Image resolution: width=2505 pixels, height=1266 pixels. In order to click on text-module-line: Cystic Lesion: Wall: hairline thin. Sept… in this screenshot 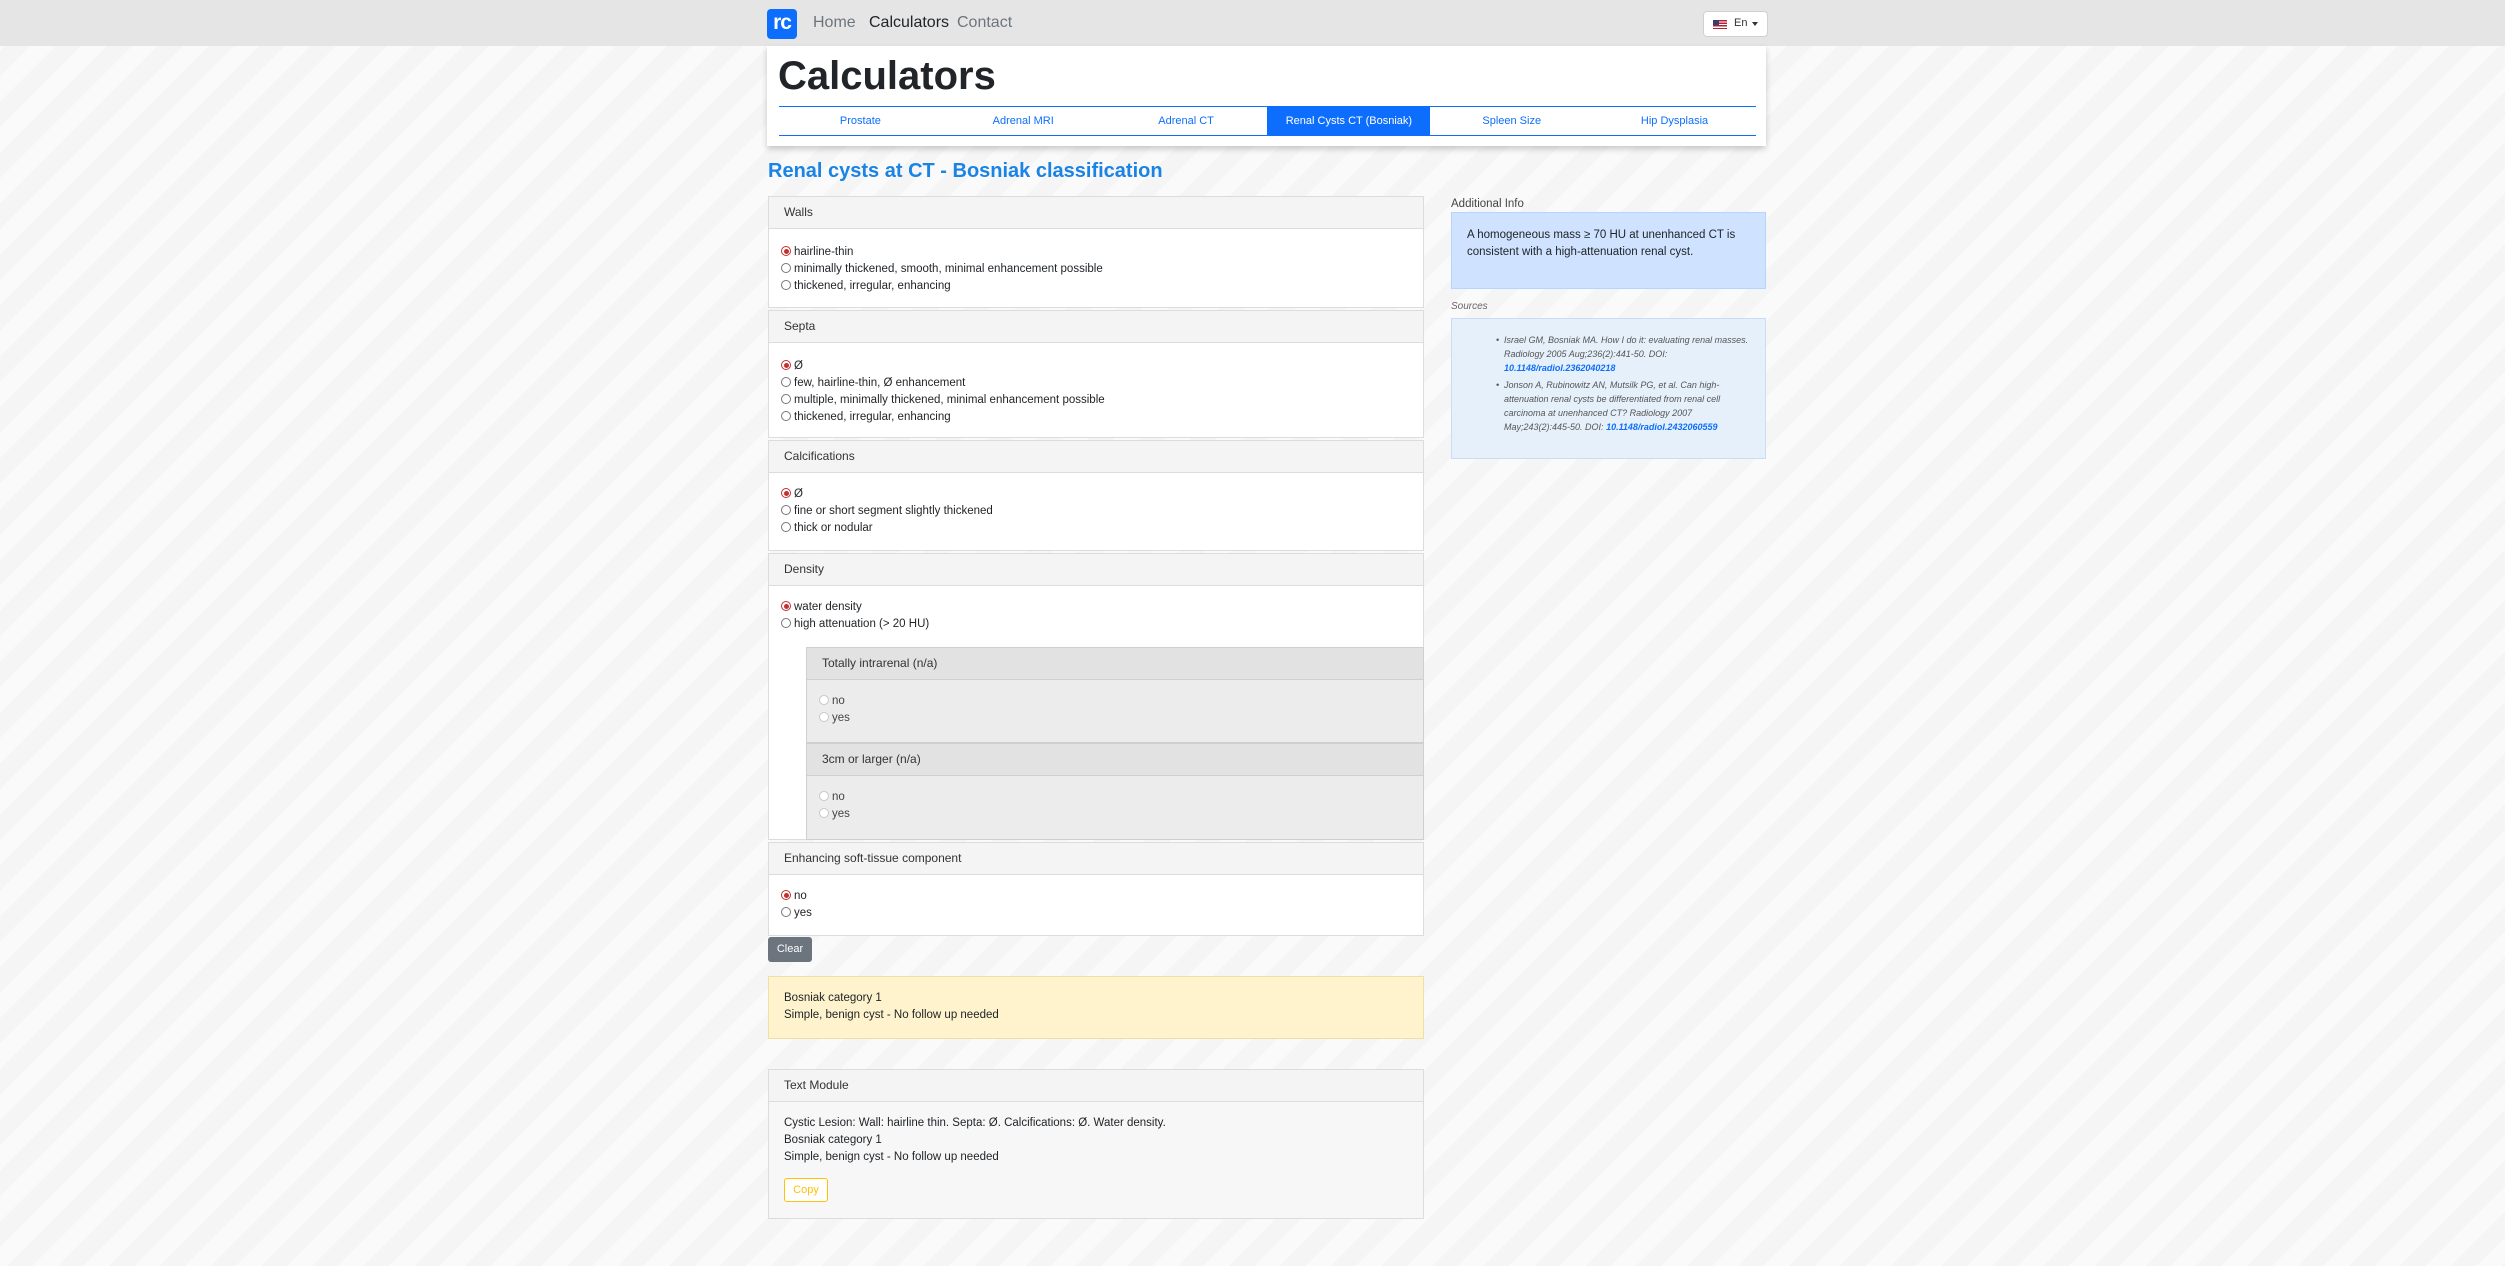, I will do `click(975, 1123)`.